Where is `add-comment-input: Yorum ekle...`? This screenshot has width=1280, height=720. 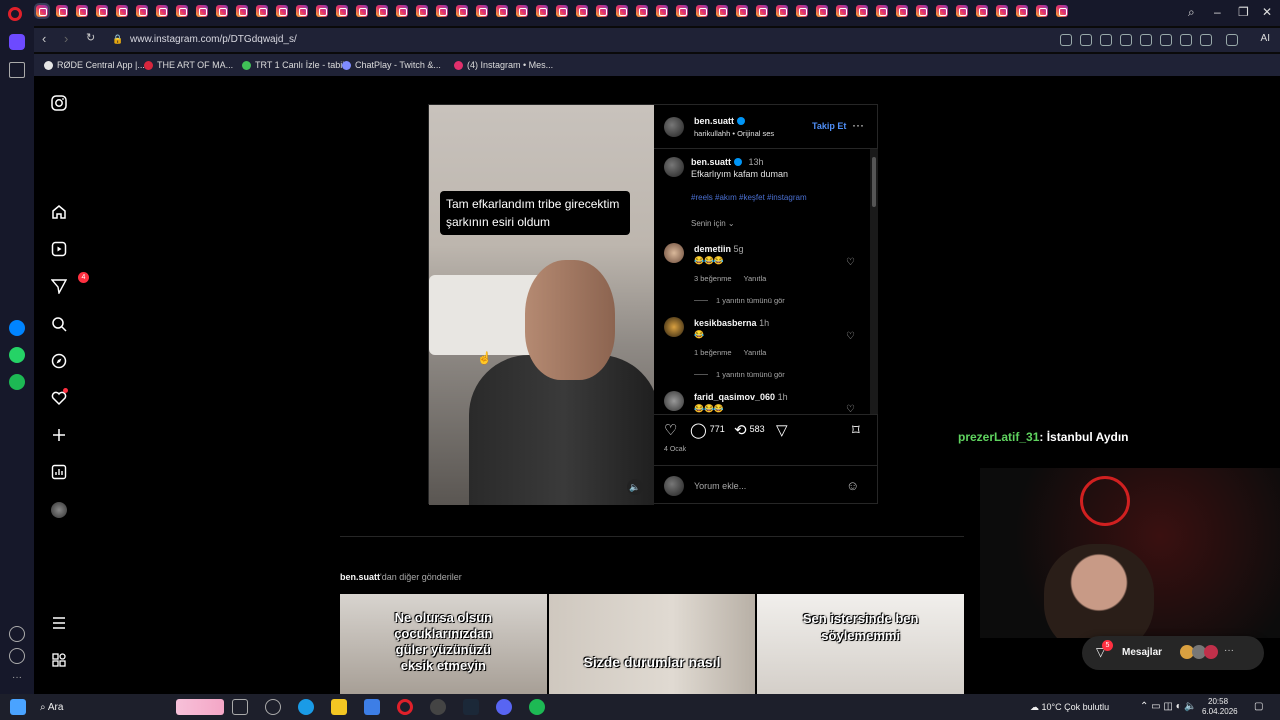
add-comment-input: Yorum ekle... is located at coordinates (720, 486).